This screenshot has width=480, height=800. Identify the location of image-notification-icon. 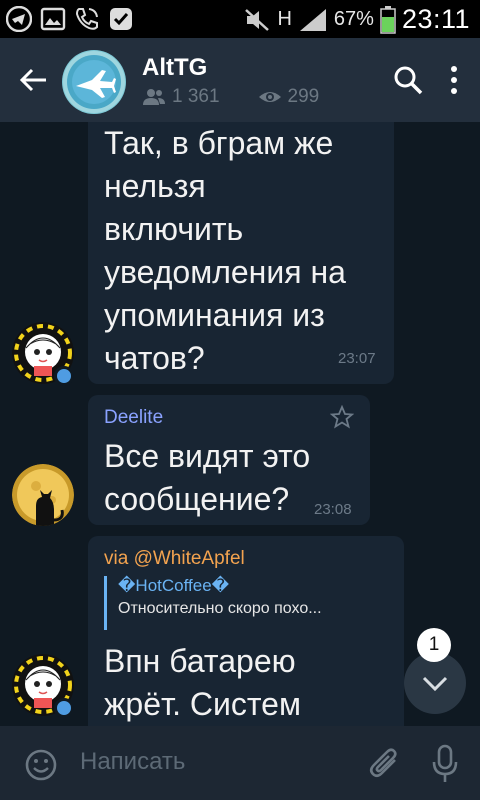
(53, 19).